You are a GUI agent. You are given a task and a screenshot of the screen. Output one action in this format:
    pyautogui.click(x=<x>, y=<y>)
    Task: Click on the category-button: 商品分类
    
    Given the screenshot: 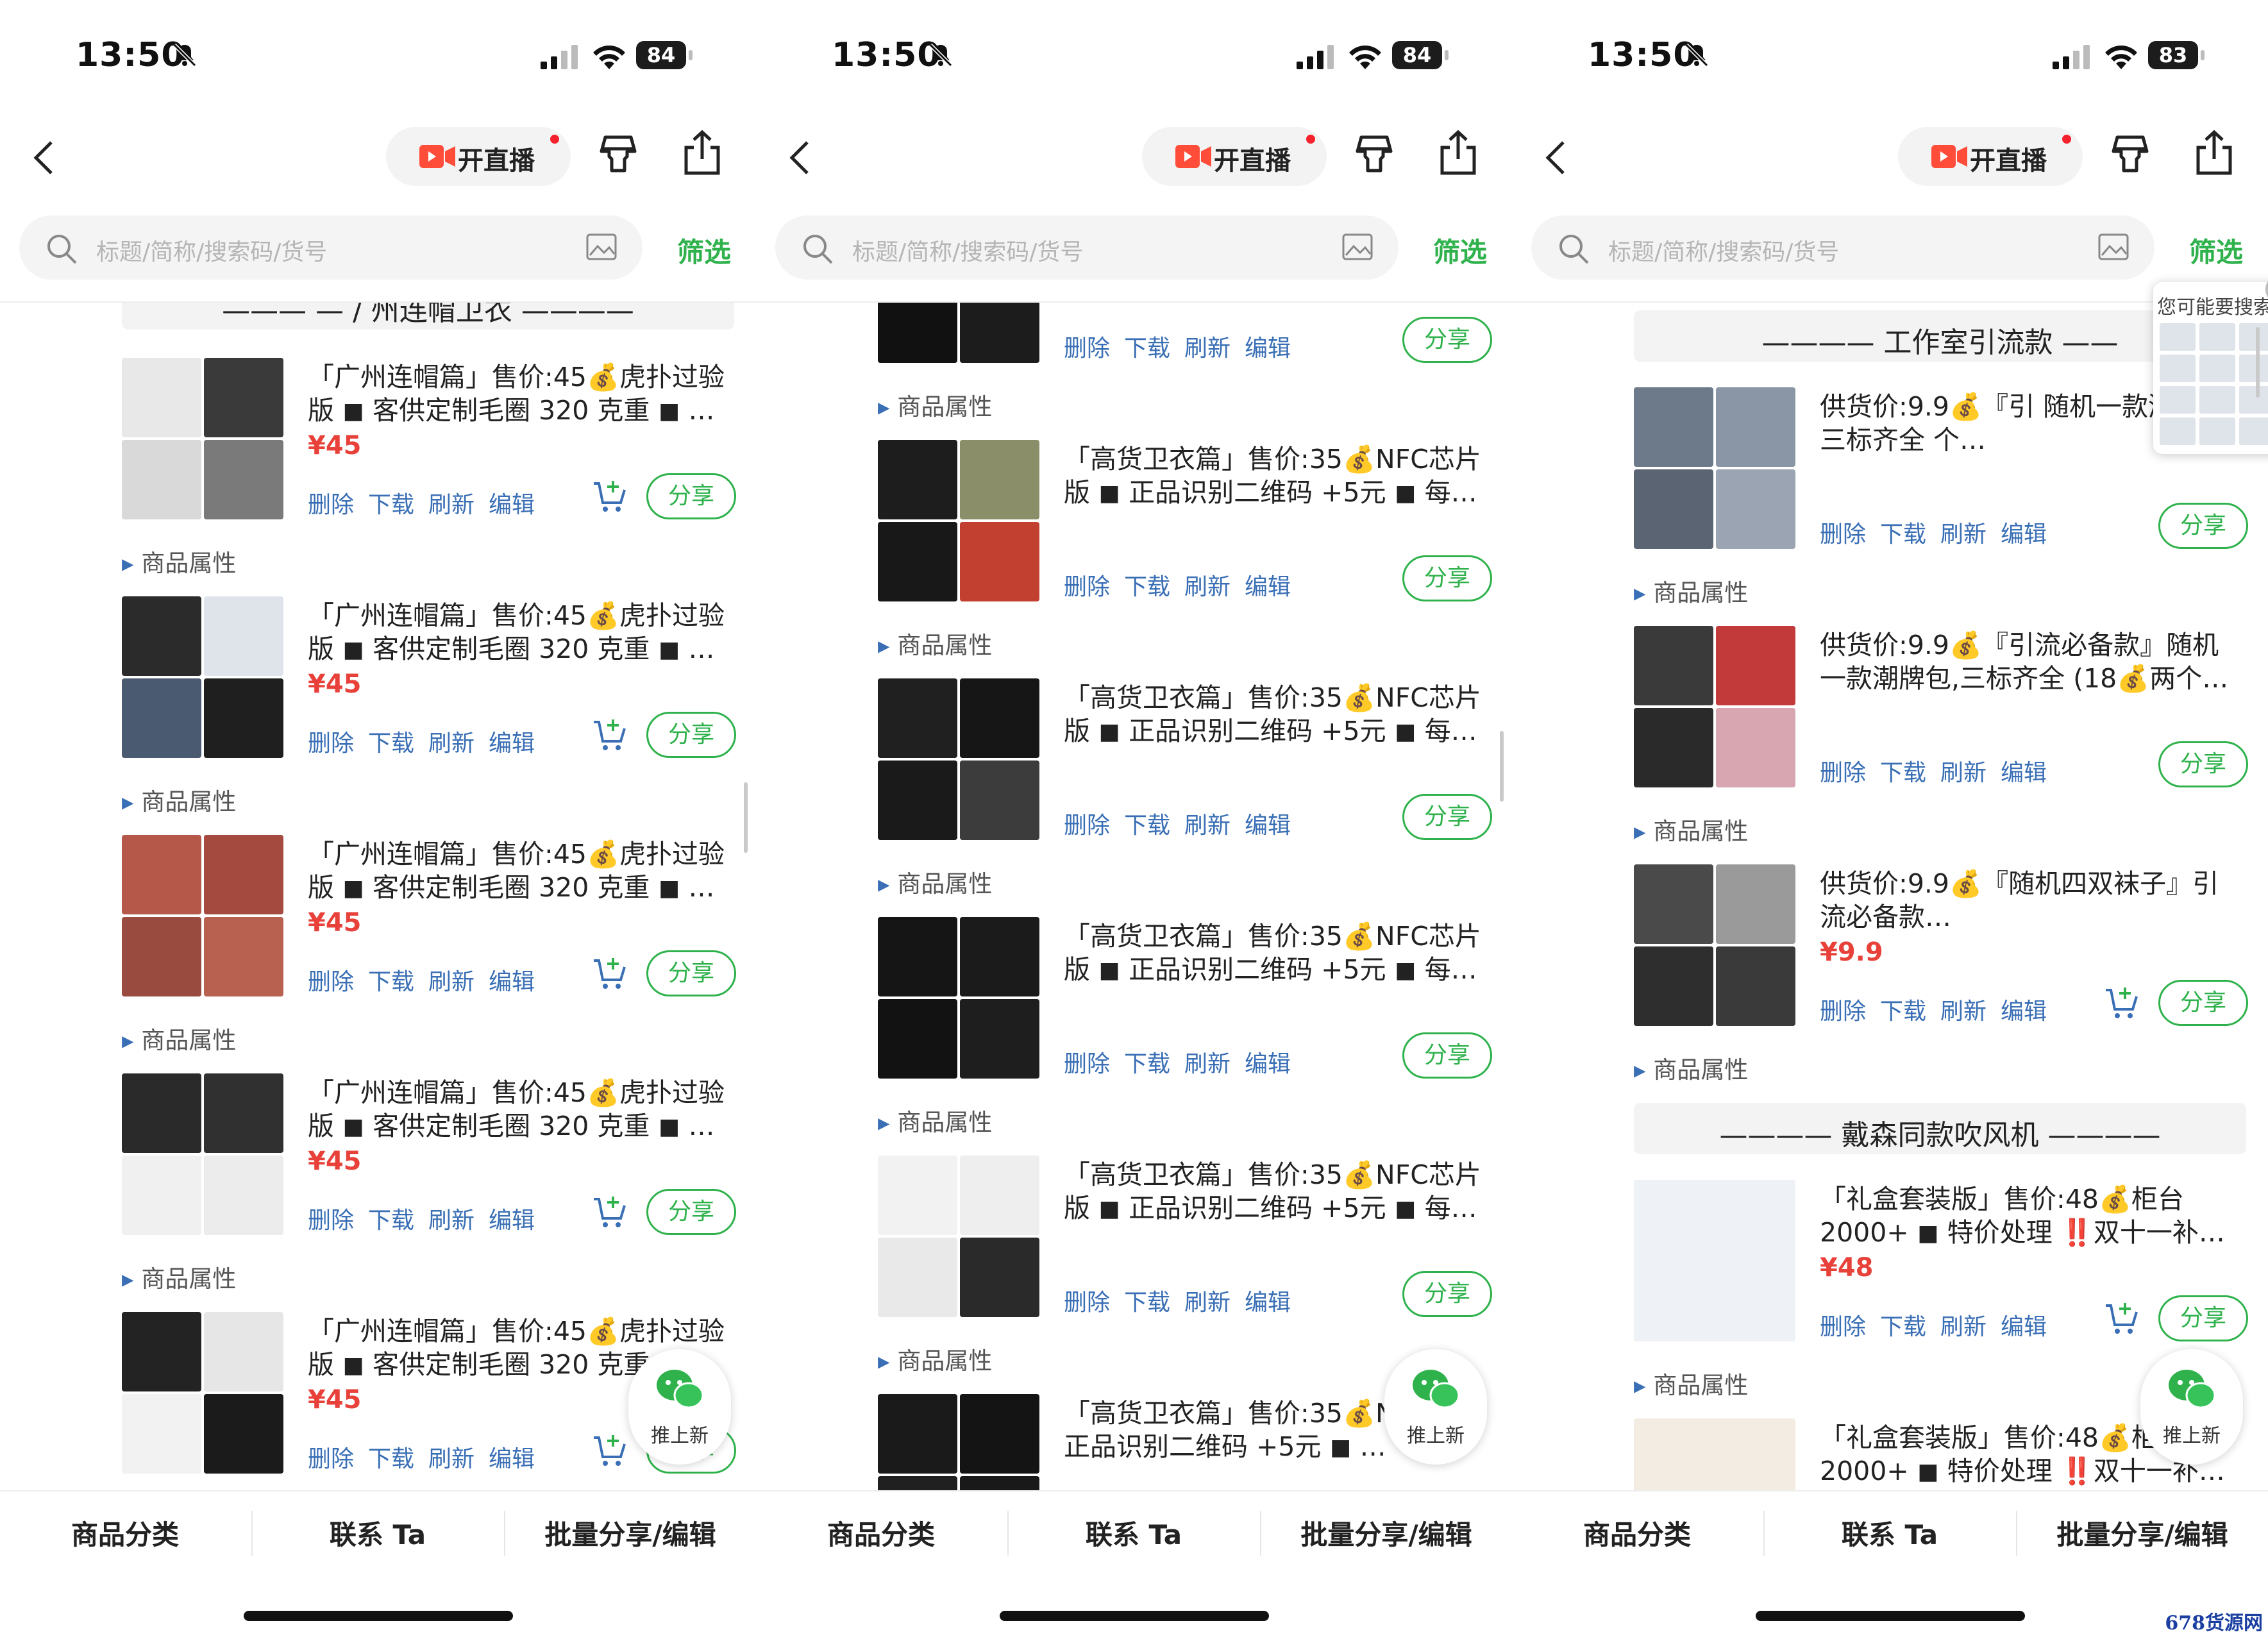 What is the action you would take?
    pyautogui.click(x=125, y=1532)
    